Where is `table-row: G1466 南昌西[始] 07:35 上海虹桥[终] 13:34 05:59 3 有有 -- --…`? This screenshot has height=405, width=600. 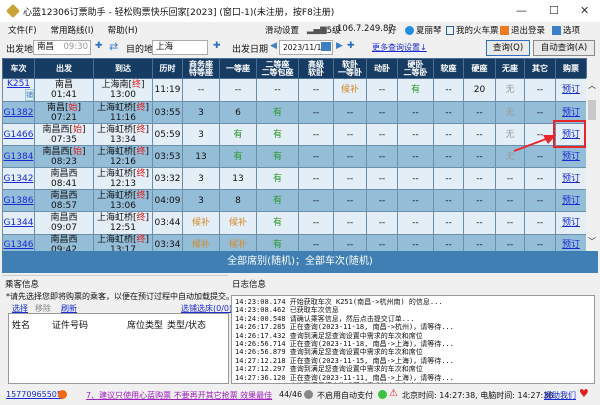 table-row: G1466 南昌西[始] 07:35 上海虹桥[终] 13:34 05:59 3 有有 -- --… is located at coordinates (294, 135).